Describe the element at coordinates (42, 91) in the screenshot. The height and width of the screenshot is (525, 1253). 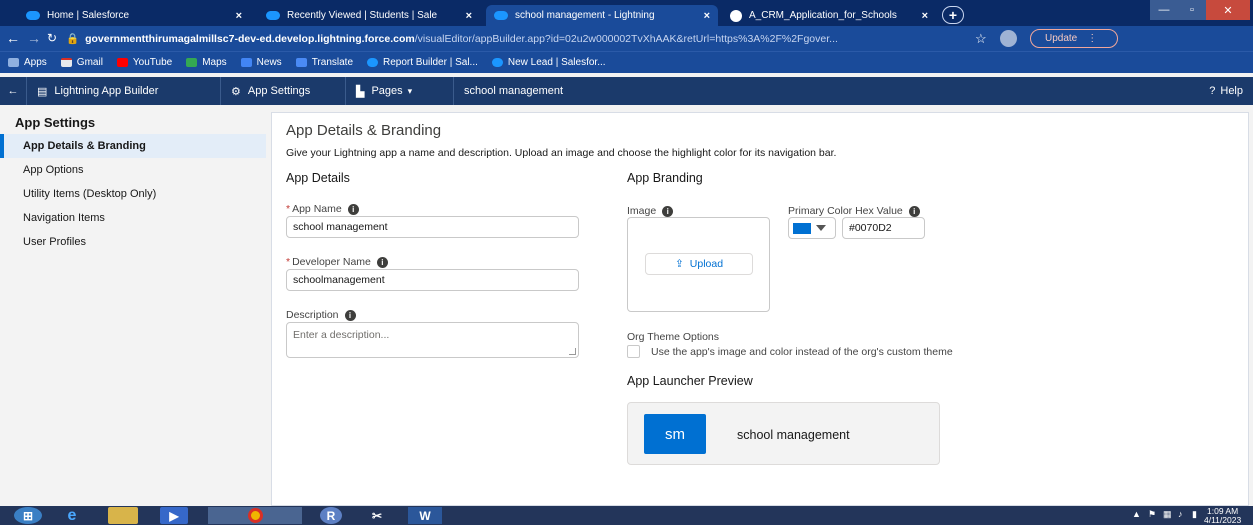
I see `app-builder-icon: ▤` at that location.